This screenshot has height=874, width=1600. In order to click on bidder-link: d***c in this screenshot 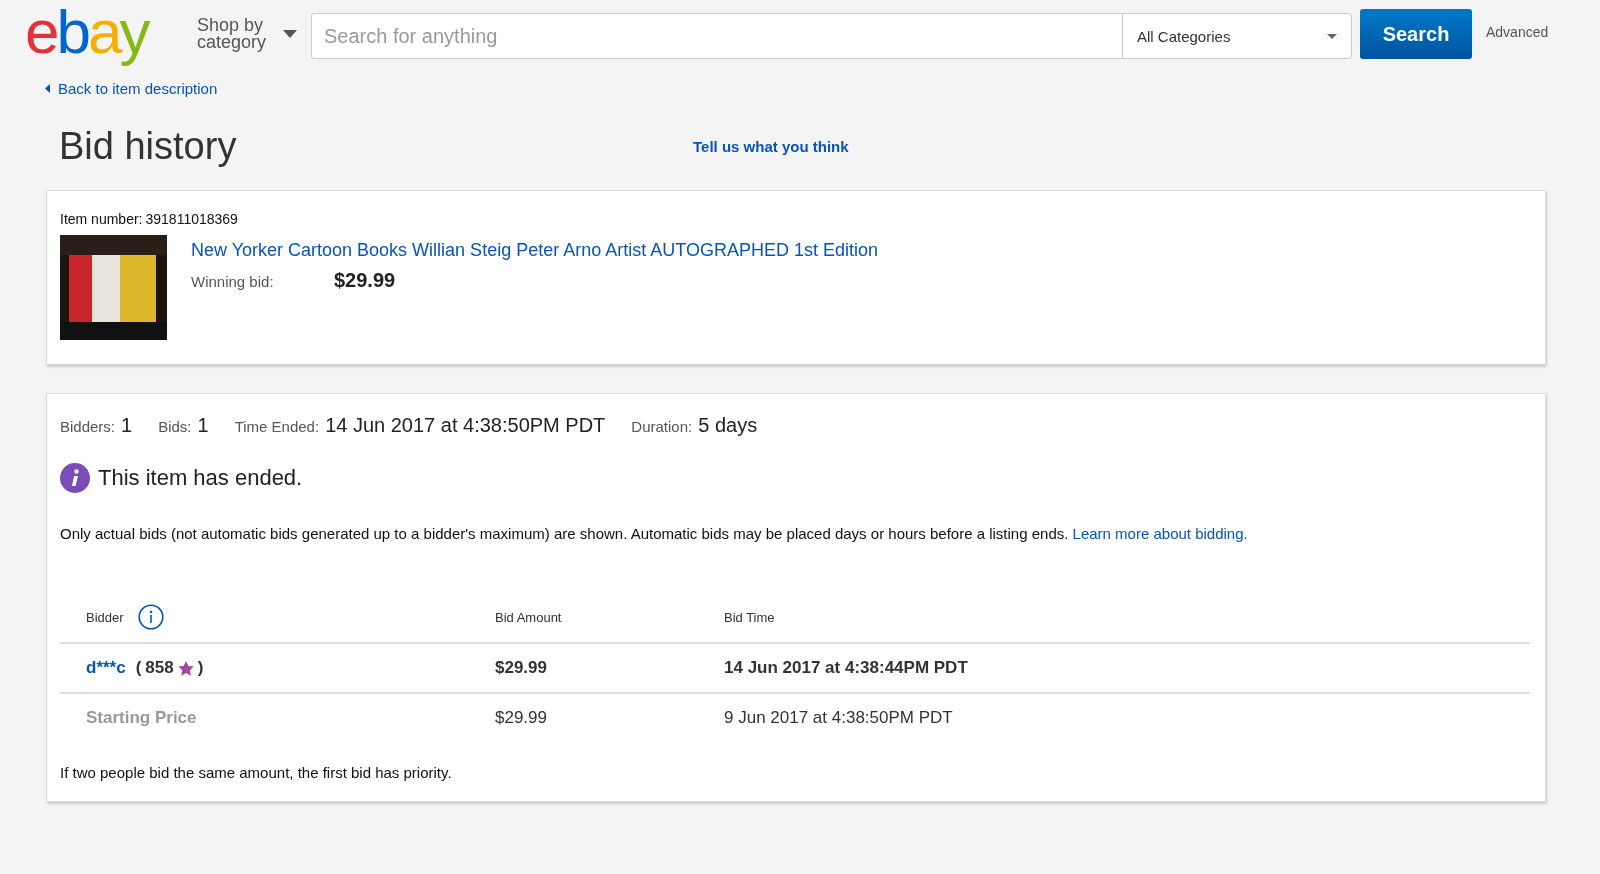, I will do `click(106, 668)`.